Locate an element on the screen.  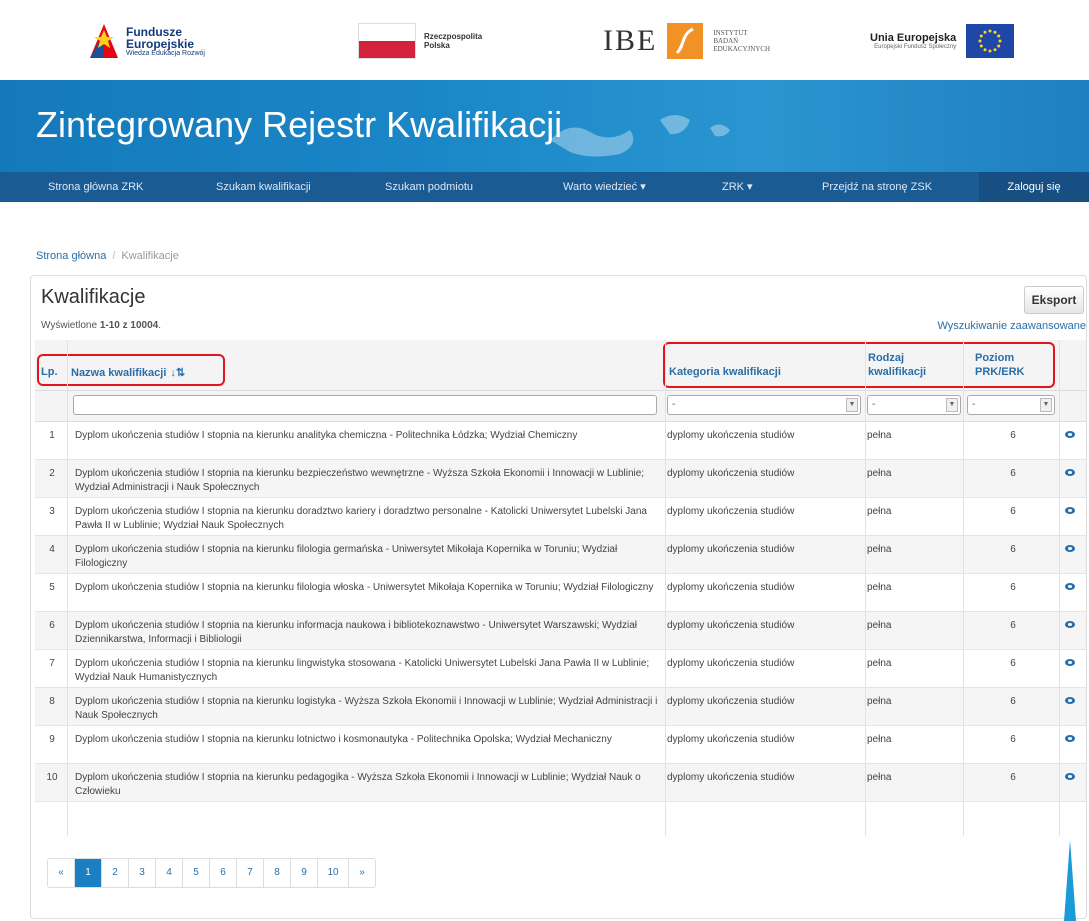
pagination-page-2: 2 is located at coordinates (115, 873).